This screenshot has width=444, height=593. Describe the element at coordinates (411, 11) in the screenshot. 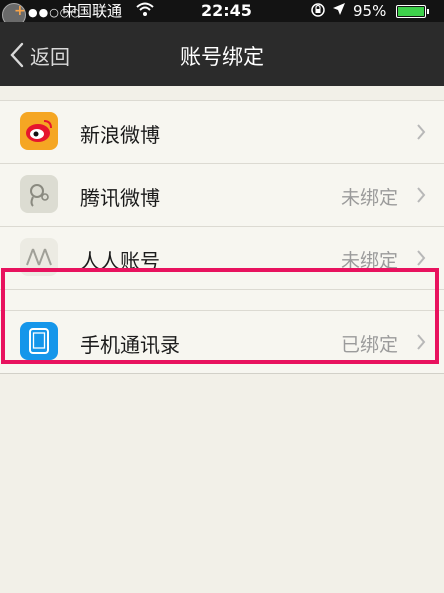

I see `battery-icon` at that location.